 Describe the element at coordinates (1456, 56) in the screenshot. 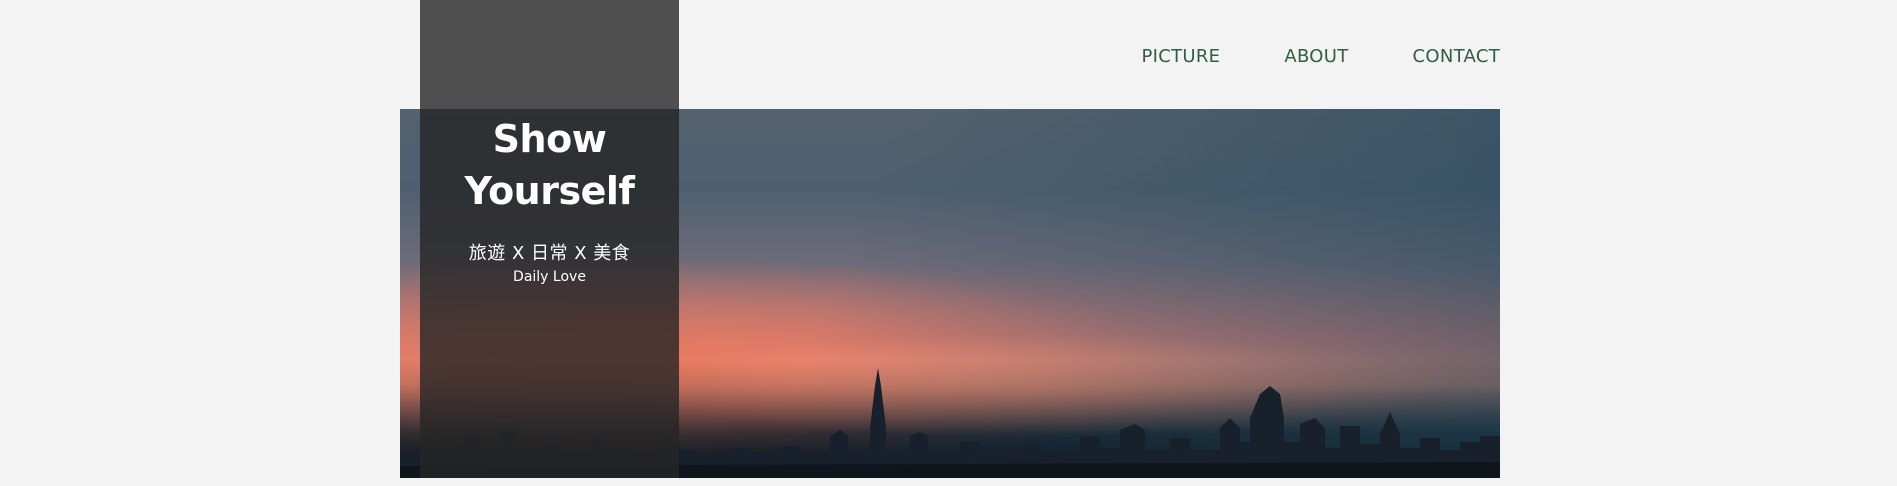

I see `nav-item-contact: CONTACT` at that location.